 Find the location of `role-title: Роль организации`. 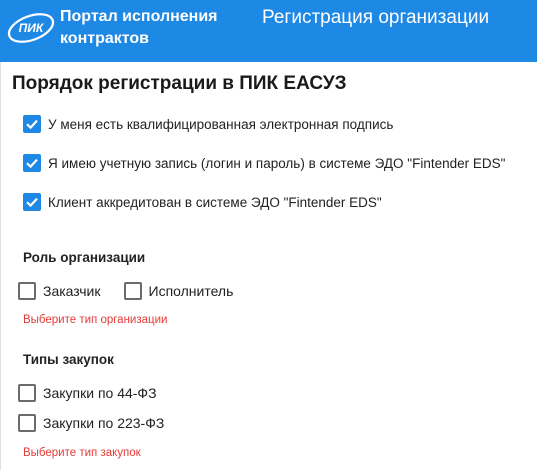

role-title: Роль организации is located at coordinates (84, 257).